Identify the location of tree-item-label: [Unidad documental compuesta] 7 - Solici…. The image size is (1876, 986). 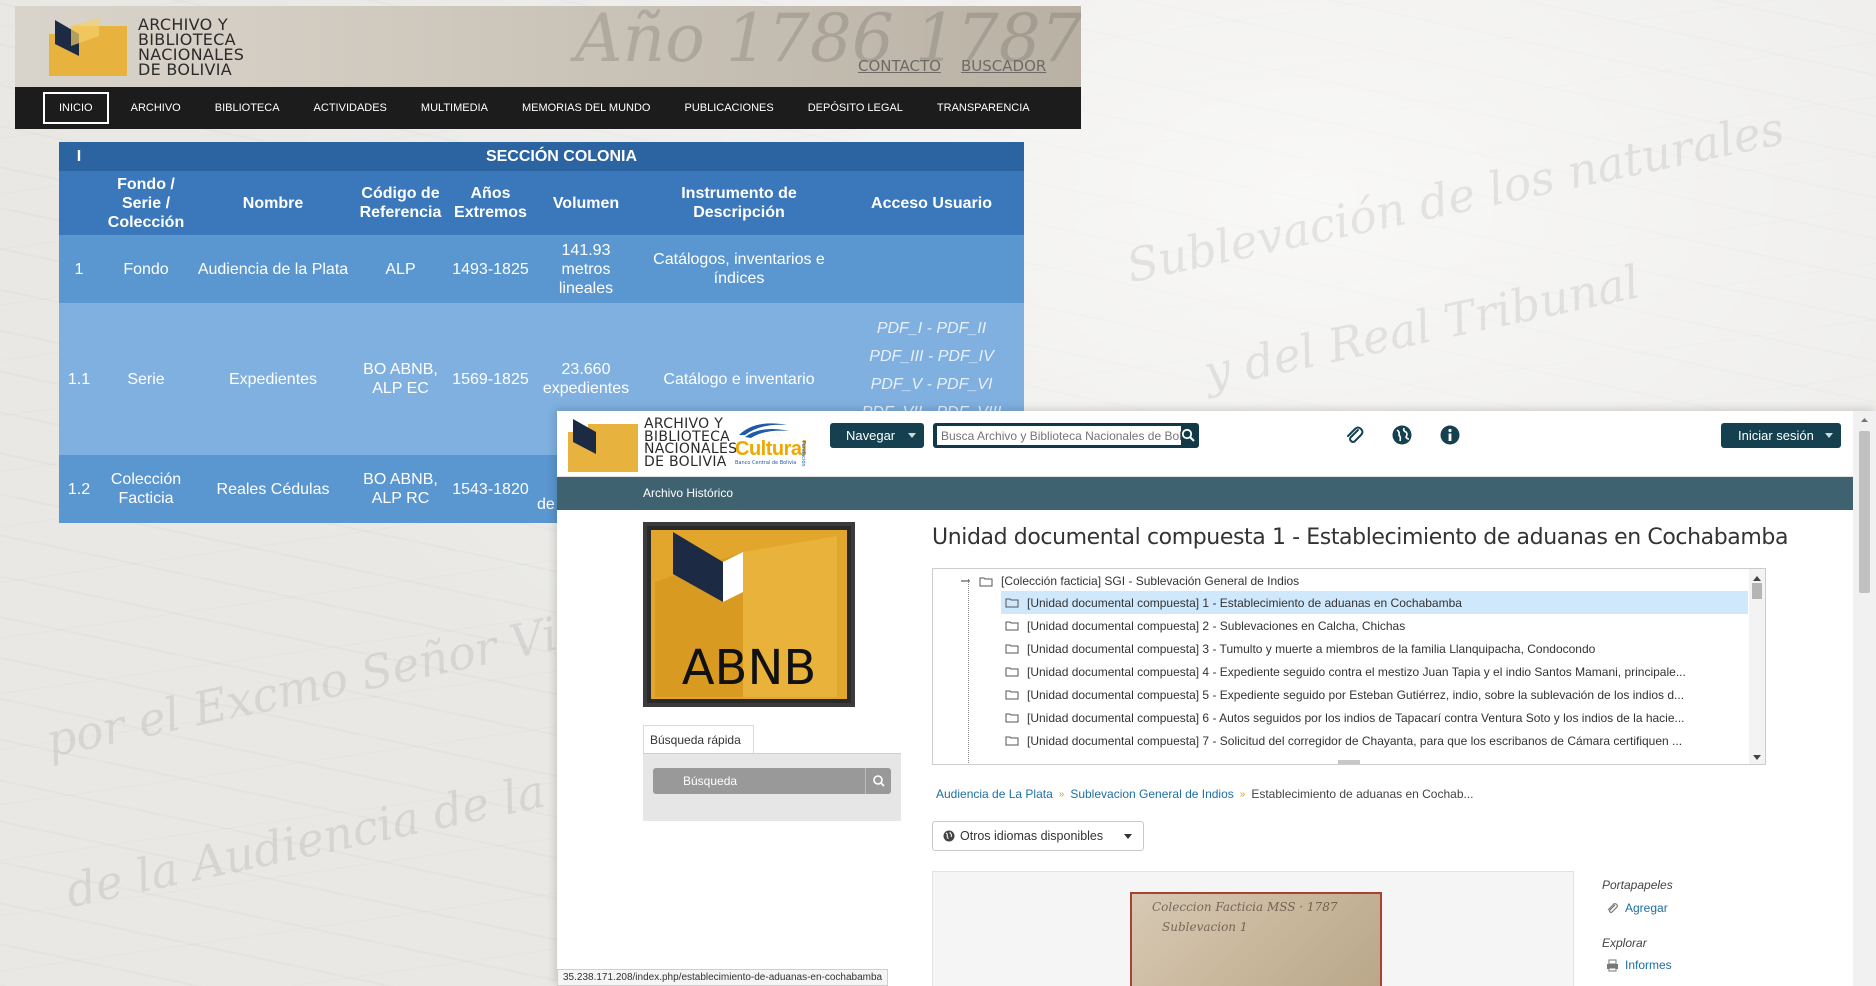
(1355, 740).